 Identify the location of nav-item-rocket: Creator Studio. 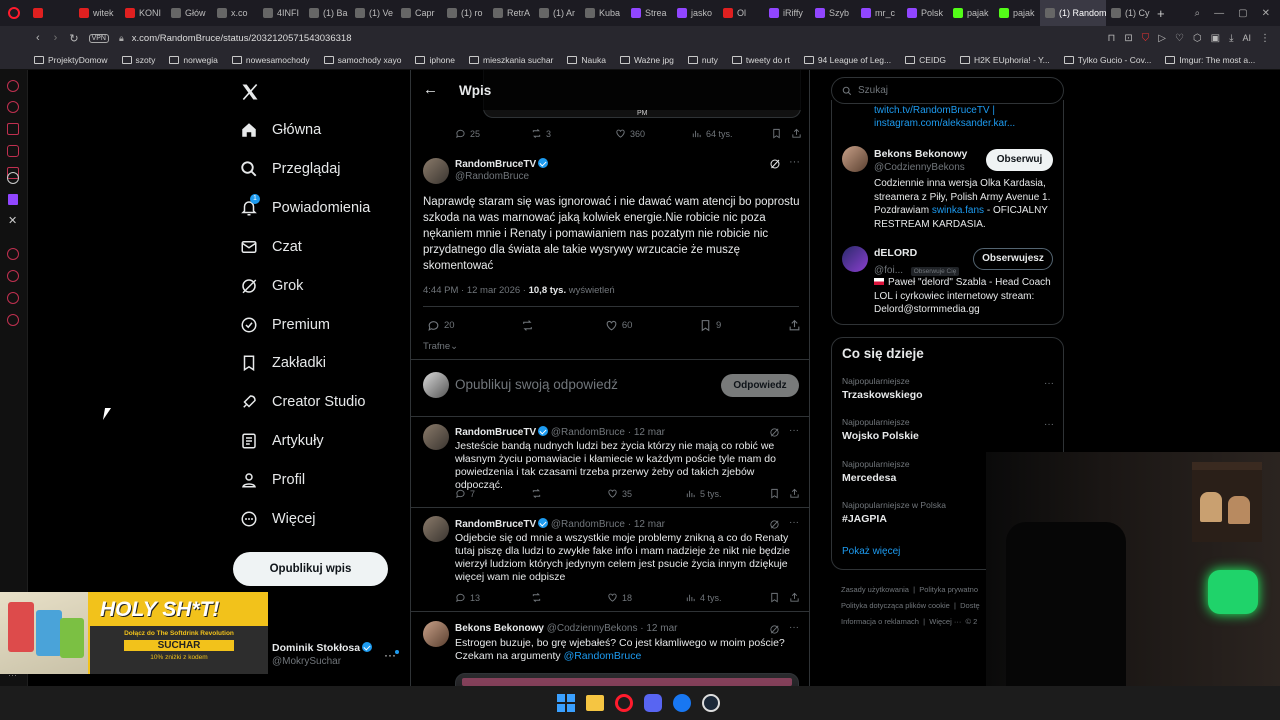
(303, 402).